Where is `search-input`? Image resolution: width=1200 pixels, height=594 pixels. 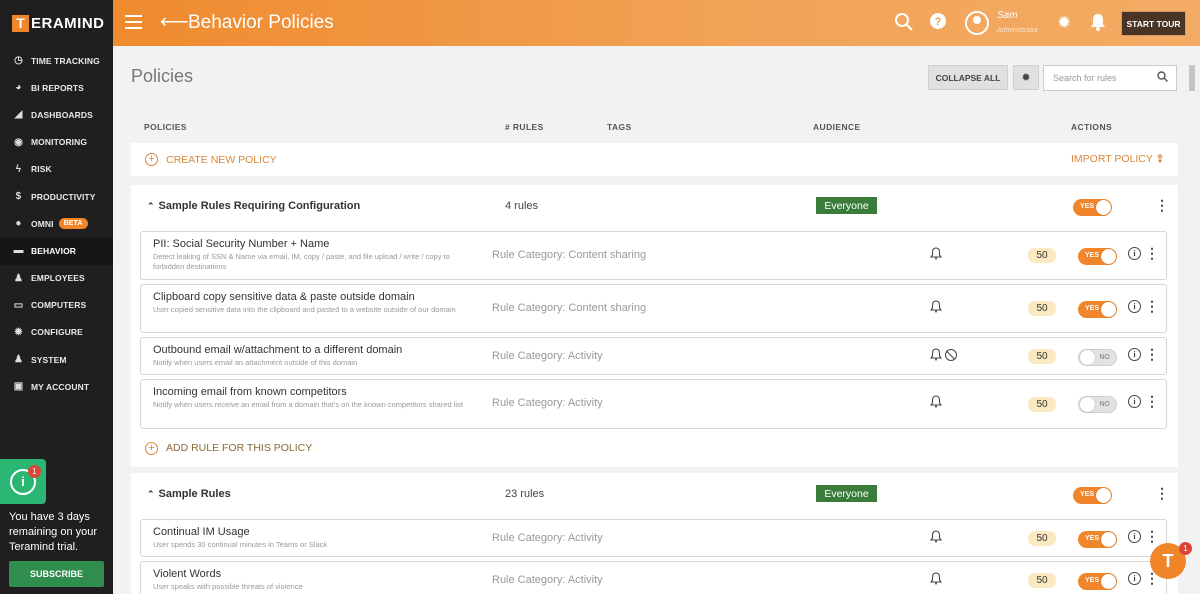 search-input is located at coordinates (1103, 78).